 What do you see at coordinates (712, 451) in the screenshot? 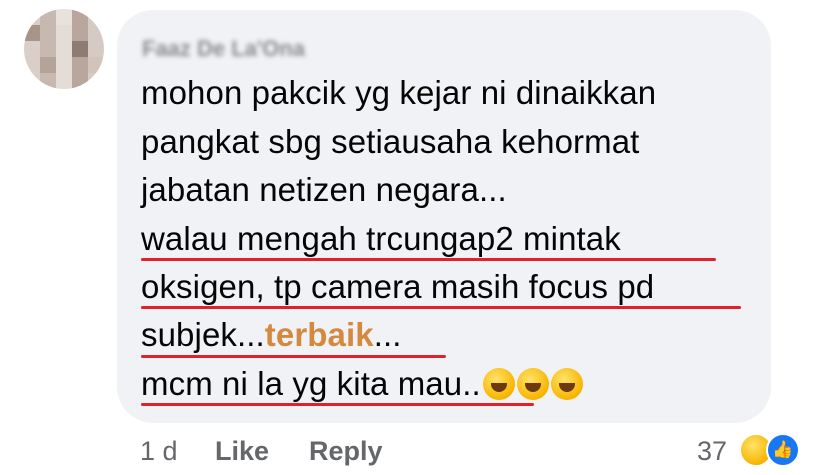
I see `reaction-count: 37` at bounding box center [712, 451].